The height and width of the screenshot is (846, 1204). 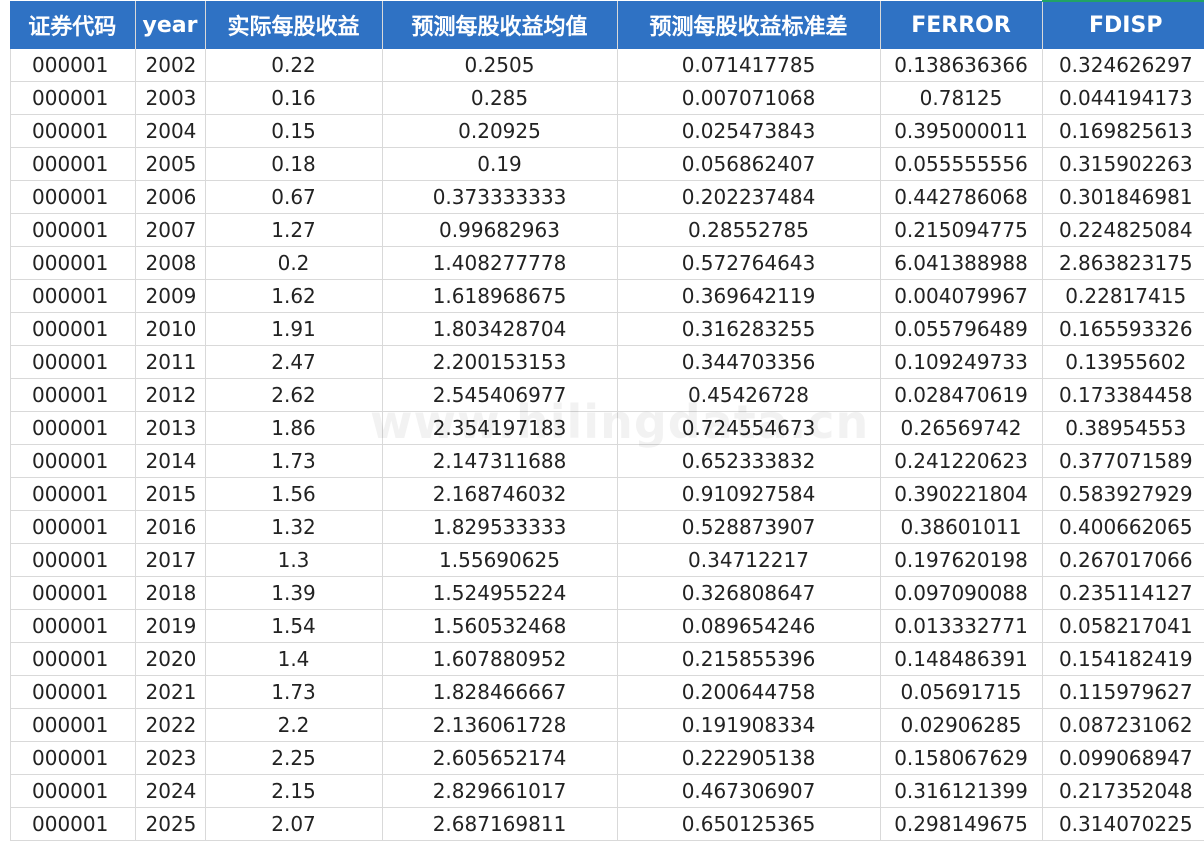 What do you see at coordinates (294, 659) in the screenshot?
I see `cell-actual-eps: 1.4` at bounding box center [294, 659].